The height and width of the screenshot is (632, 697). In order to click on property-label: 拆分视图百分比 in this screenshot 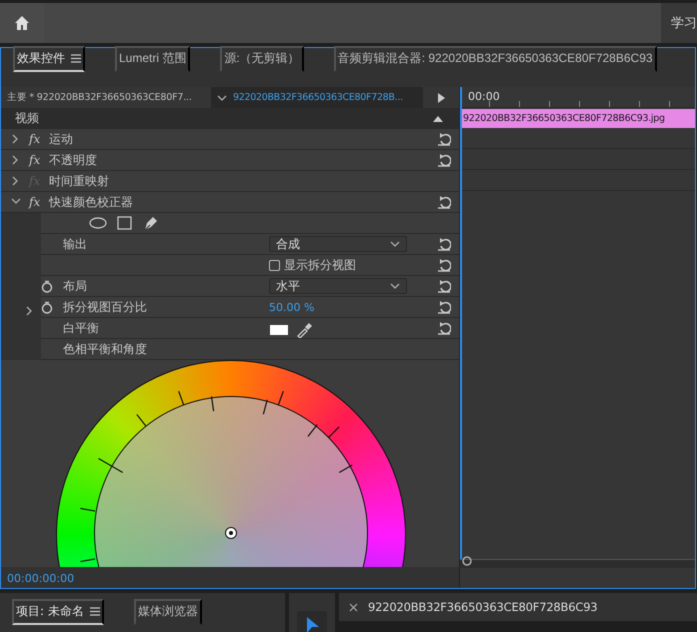, I will do `click(105, 307)`.